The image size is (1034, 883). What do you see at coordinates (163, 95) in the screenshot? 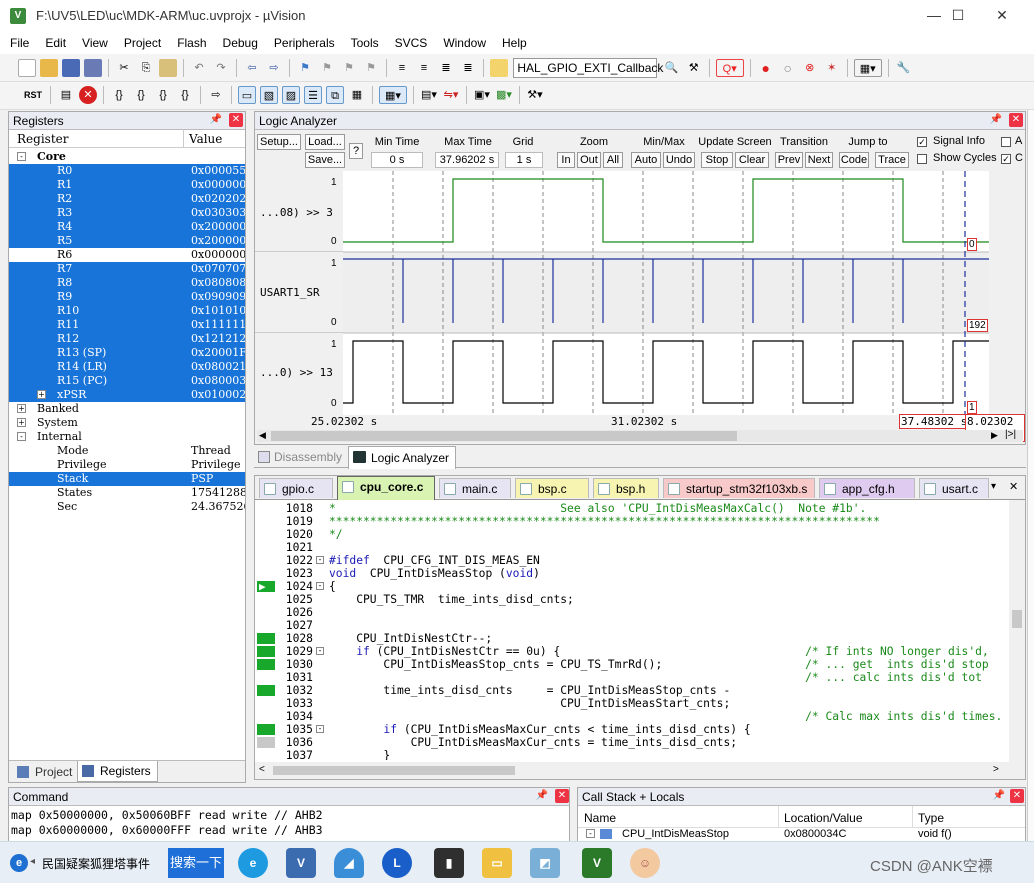
I see `step-out-icon: {}` at bounding box center [163, 95].